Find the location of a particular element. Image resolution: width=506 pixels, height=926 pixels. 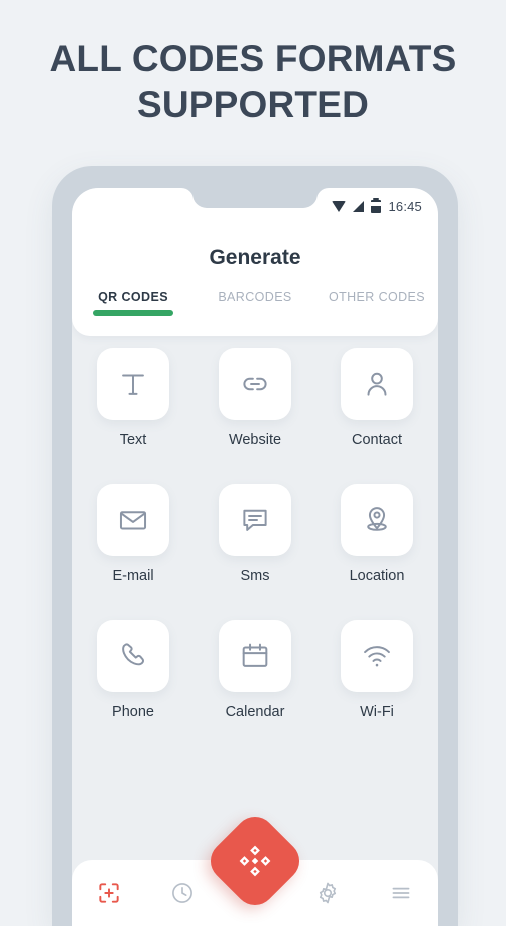

envelope-icon is located at coordinates (133, 520).